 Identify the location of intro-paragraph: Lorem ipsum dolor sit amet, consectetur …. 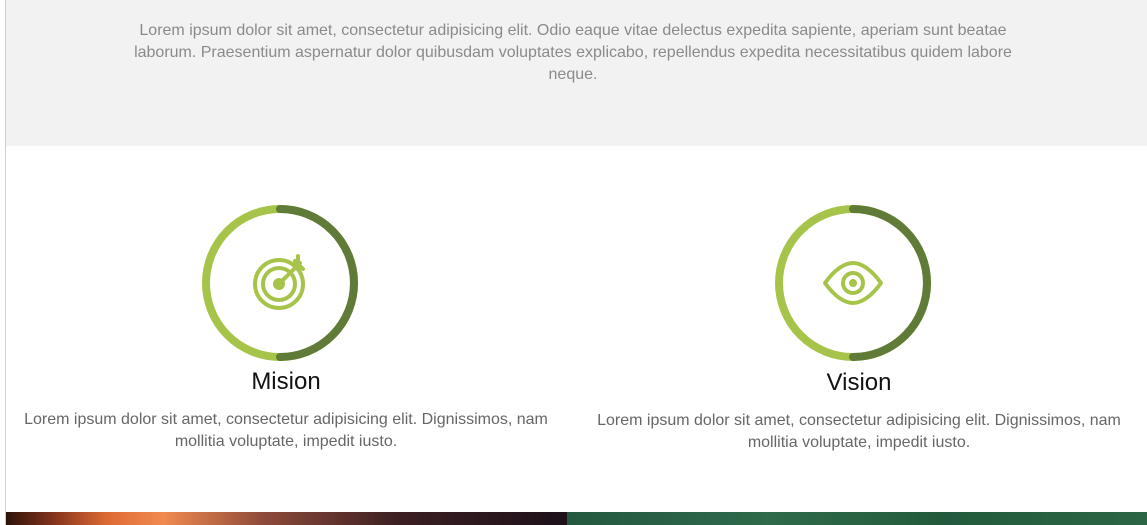
(573, 52).